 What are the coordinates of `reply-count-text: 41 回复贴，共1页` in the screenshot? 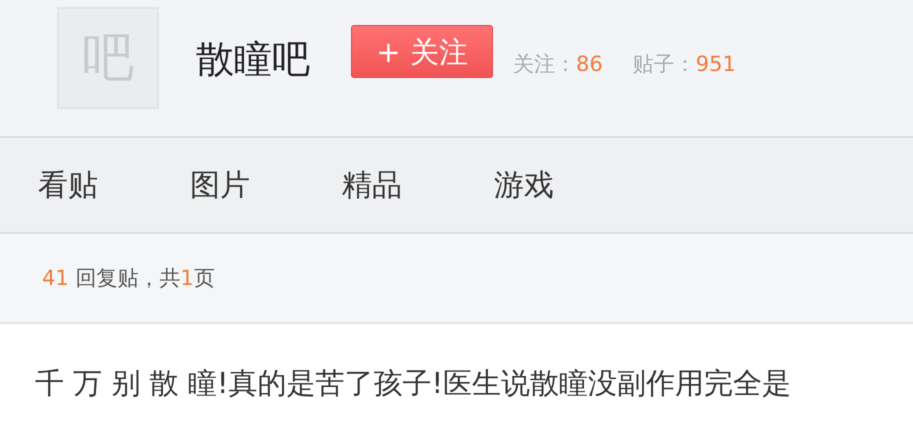 It's located at (128, 278).